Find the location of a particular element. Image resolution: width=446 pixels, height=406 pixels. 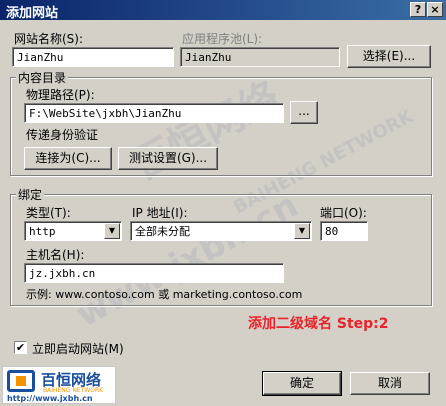

ip-address-dropdown-icon: ▼ is located at coordinates (302, 231).